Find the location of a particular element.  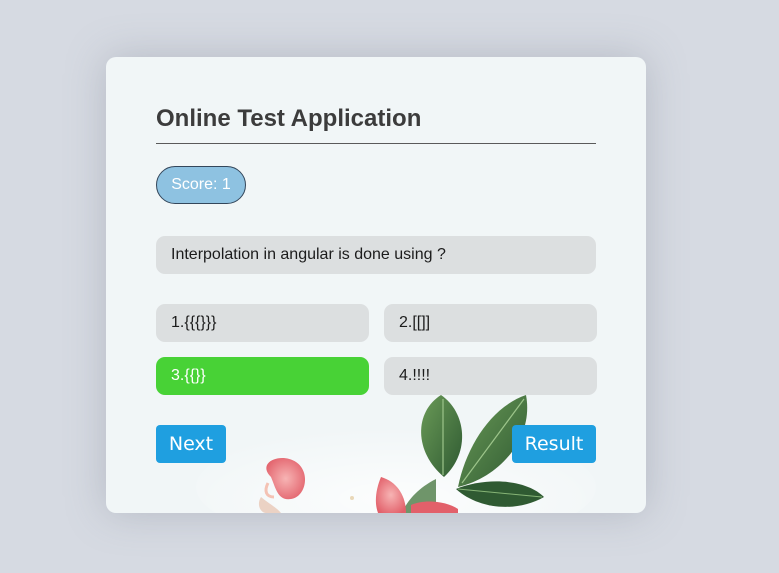

answer-option-2: 2.[[]] is located at coordinates (490, 323).